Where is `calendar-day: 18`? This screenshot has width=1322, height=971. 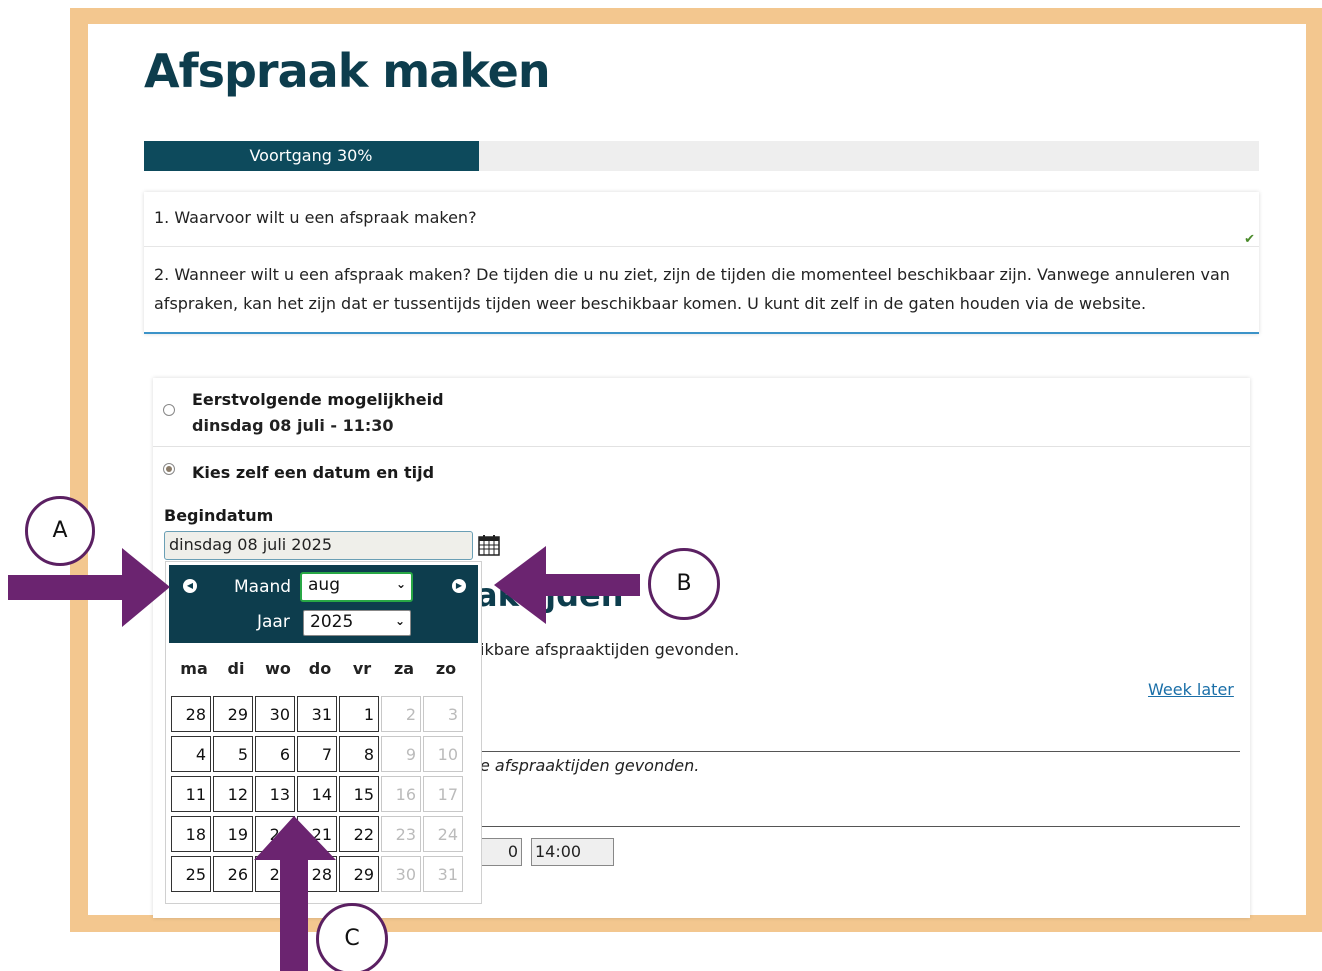 calendar-day: 18 is located at coordinates (191, 834).